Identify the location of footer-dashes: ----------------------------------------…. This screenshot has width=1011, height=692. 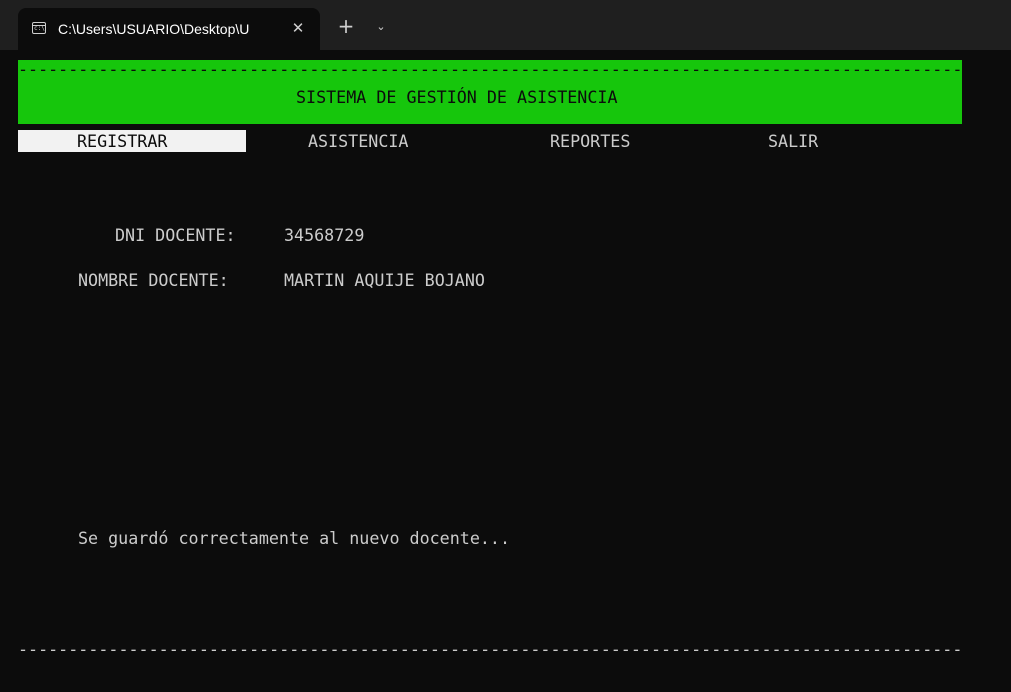
(490, 649).